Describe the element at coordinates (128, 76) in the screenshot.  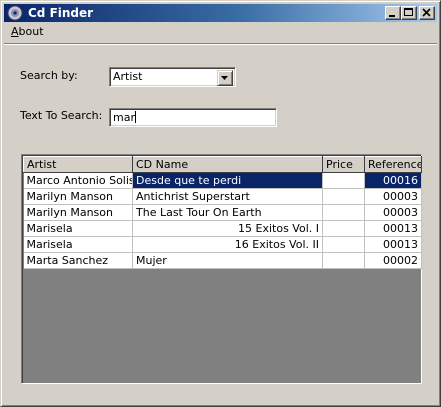
I see `search-by-value: Artist` at that location.